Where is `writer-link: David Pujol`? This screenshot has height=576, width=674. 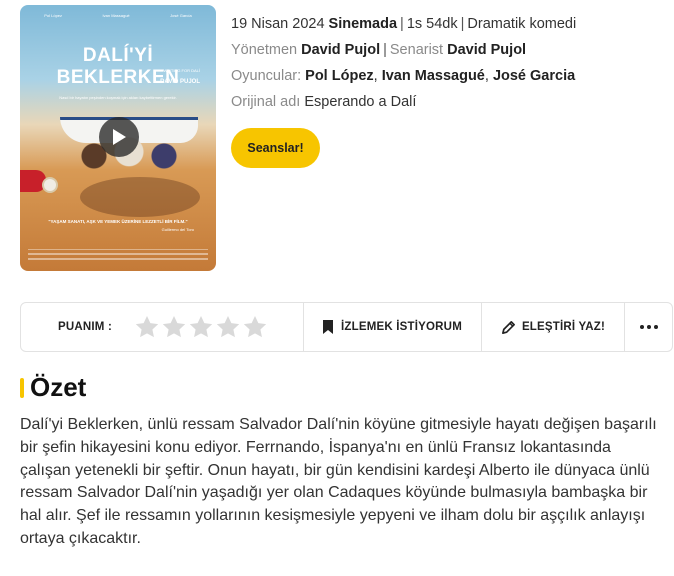 writer-link: David Pujol is located at coordinates (486, 50).